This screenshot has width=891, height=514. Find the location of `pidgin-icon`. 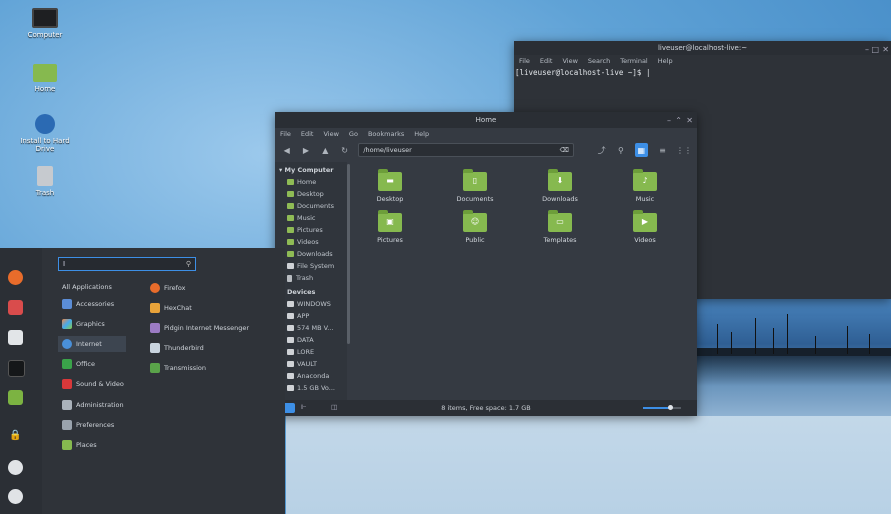

pidgin-icon is located at coordinates (155, 328).